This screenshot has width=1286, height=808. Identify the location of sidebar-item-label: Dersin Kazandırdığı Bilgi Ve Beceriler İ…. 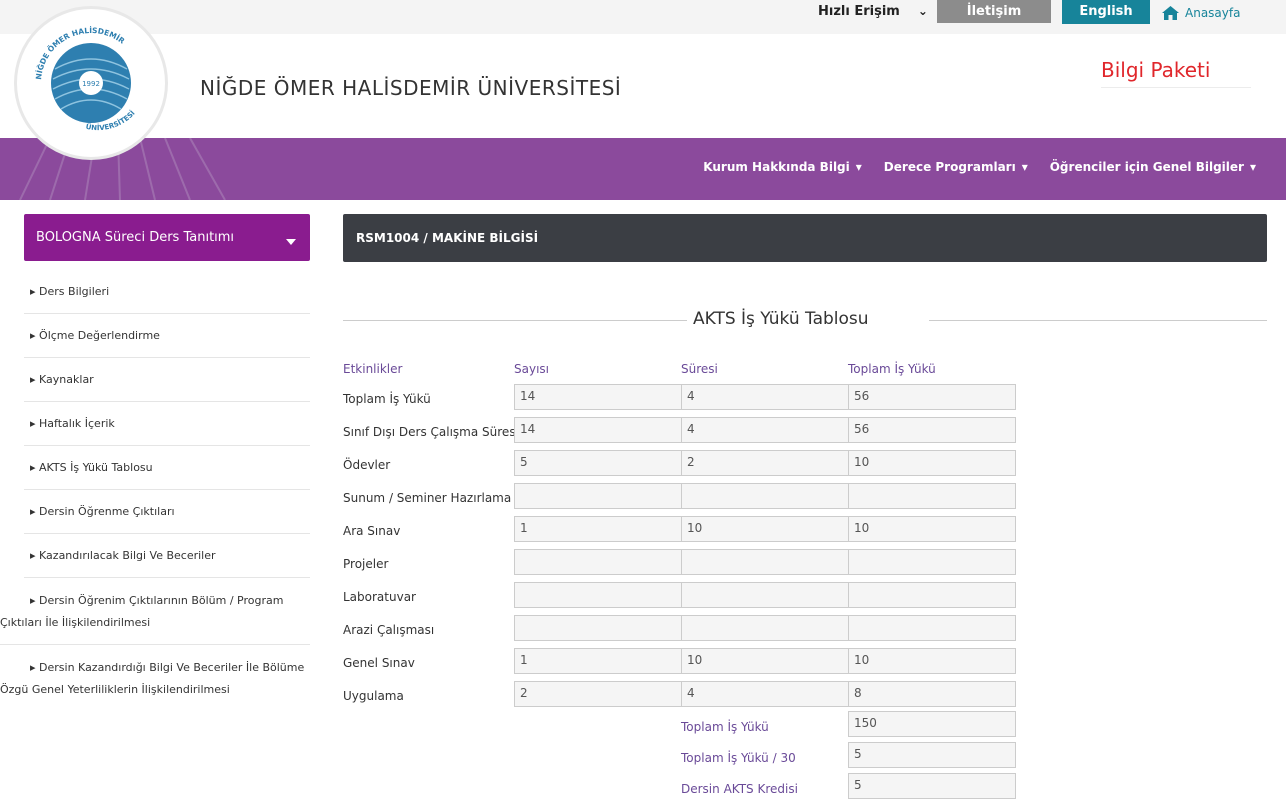
(152, 678).